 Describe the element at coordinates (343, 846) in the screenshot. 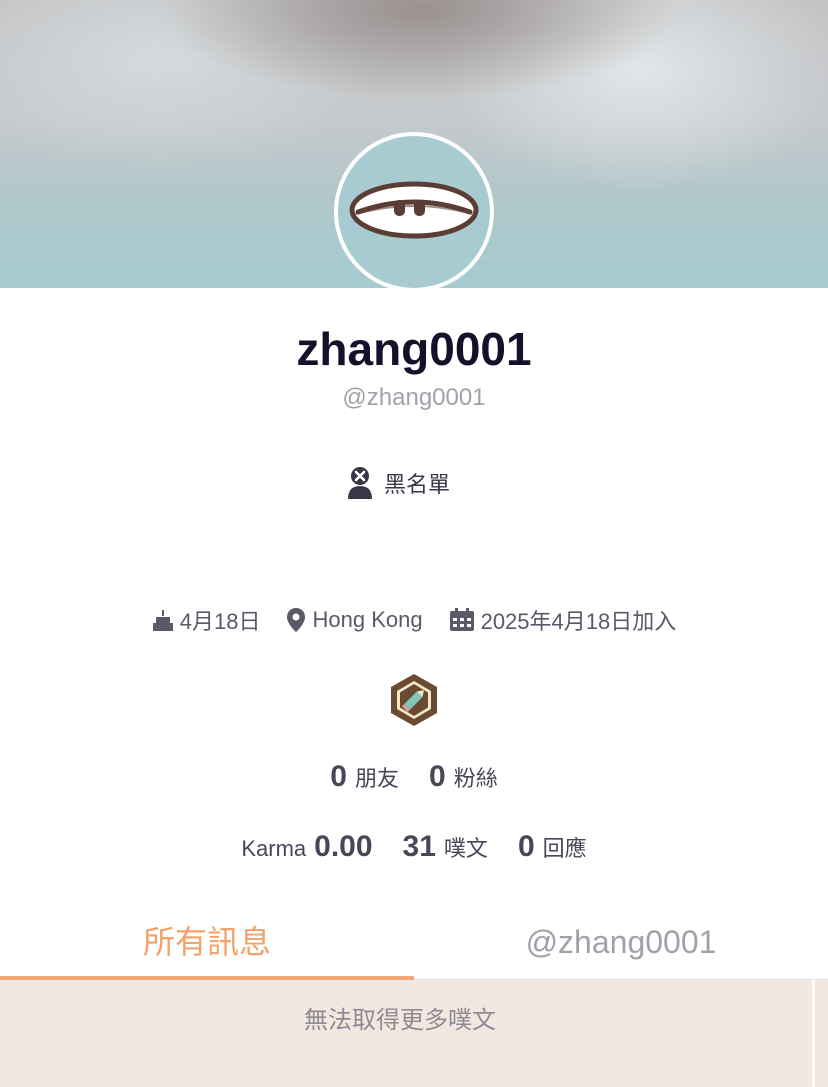

I see `karma-value: 0.00` at that location.